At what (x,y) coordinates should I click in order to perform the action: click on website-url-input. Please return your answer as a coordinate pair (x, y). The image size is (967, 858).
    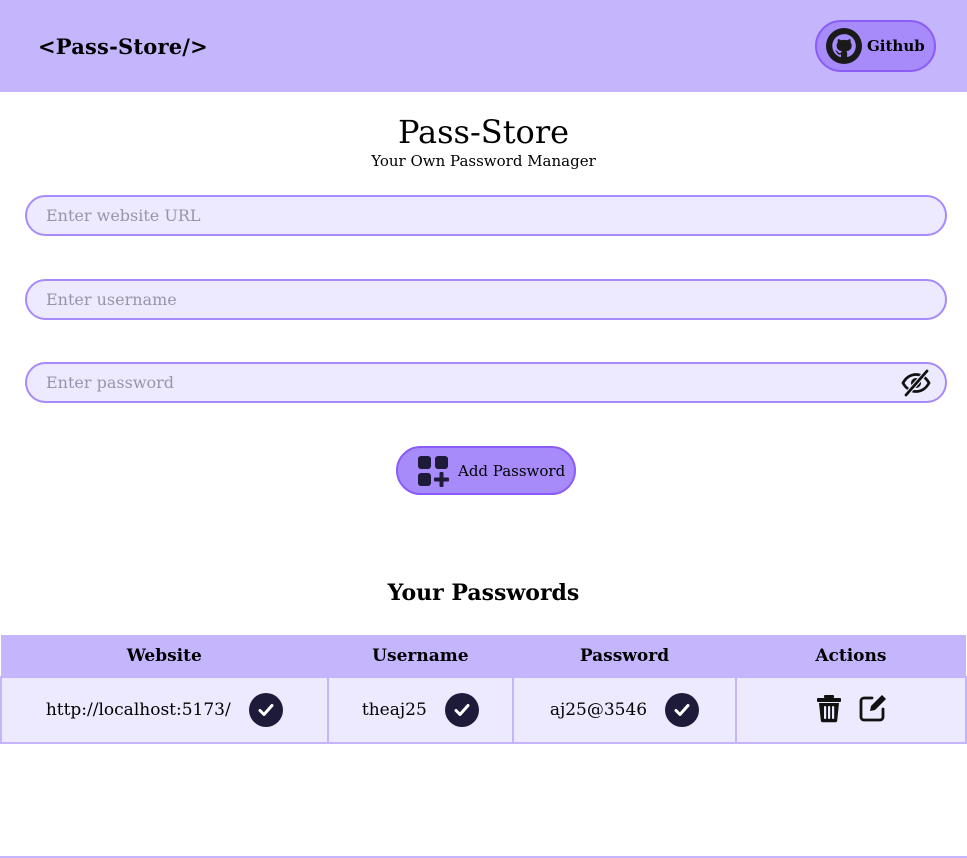
    Looking at the image, I should click on (486, 215).